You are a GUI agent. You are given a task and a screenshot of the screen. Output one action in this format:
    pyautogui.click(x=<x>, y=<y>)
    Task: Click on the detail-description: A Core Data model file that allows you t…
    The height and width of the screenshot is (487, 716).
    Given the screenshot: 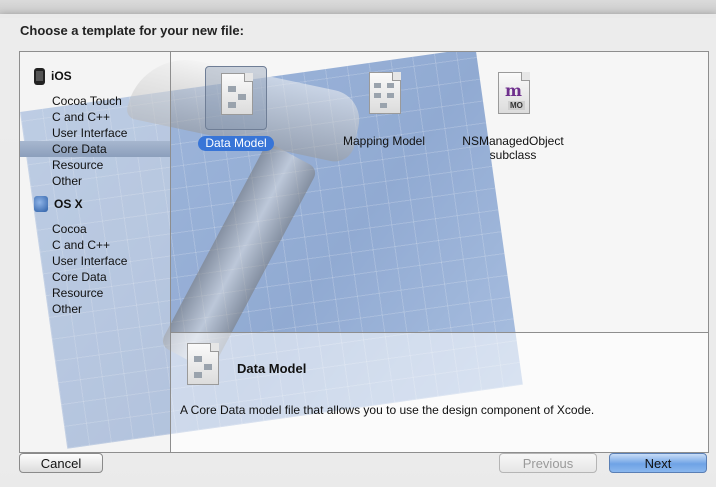 What is the action you would take?
    pyautogui.click(x=387, y=410)
    